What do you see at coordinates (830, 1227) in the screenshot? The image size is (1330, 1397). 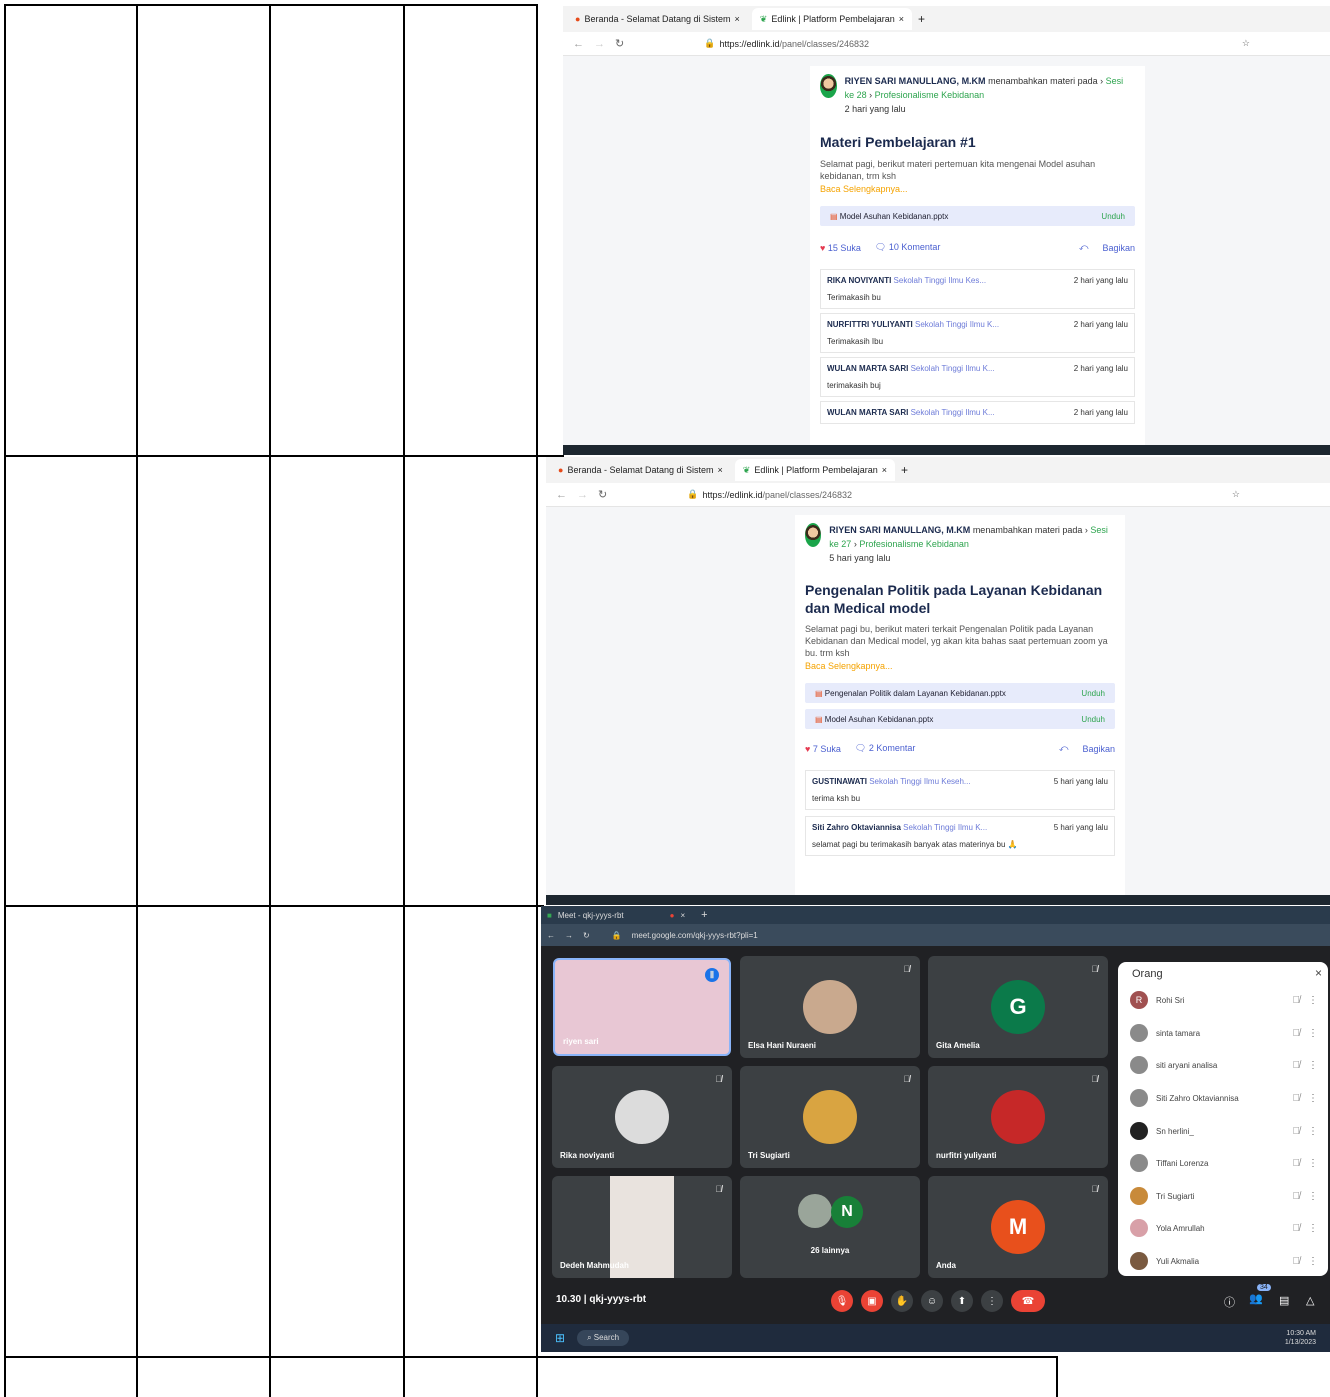 I see `participant-tile: N 26 lainnya` at bounding box center [830, 1227].